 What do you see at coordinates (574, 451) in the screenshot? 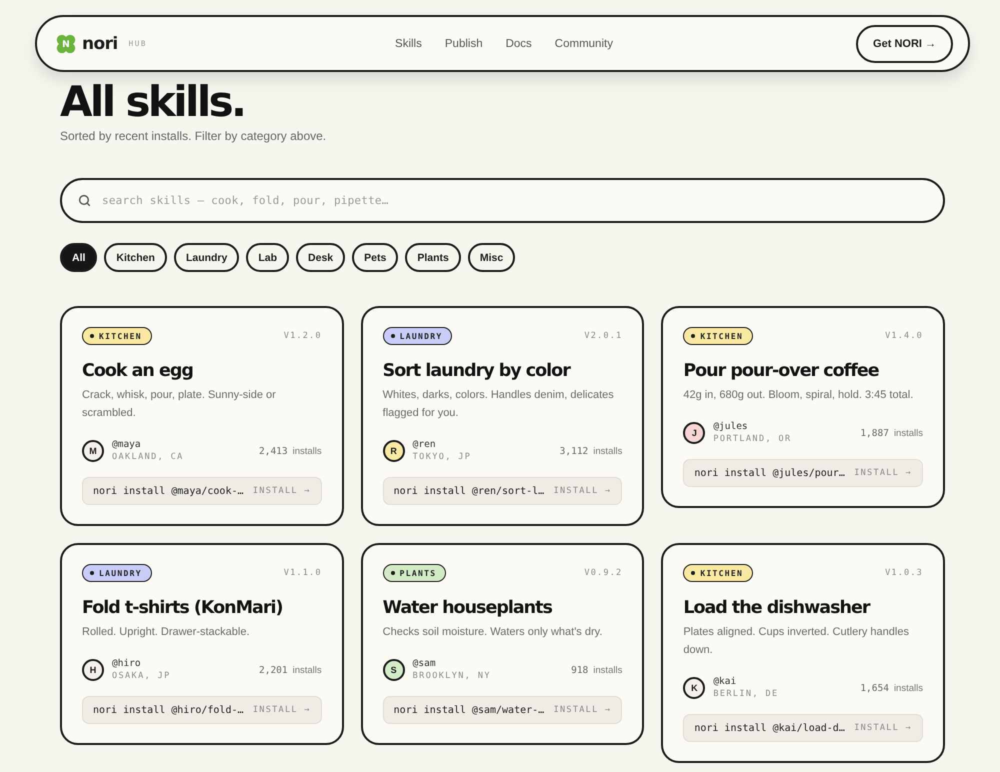
I see `install-count: 3,112` at bounding box center [574, 451].